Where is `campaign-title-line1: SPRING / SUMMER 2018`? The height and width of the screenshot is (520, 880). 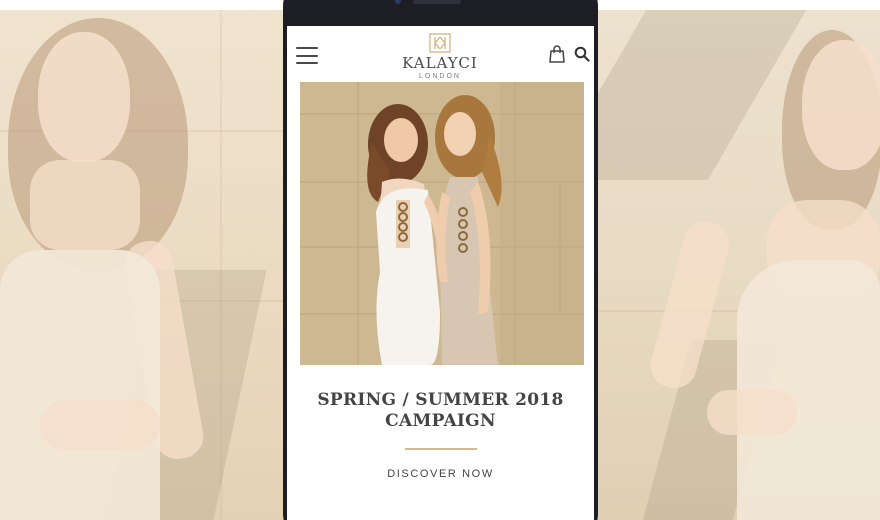 campaign-title-line1: SPRING / SUMMER 2018 is located at coordinates (440, 400).